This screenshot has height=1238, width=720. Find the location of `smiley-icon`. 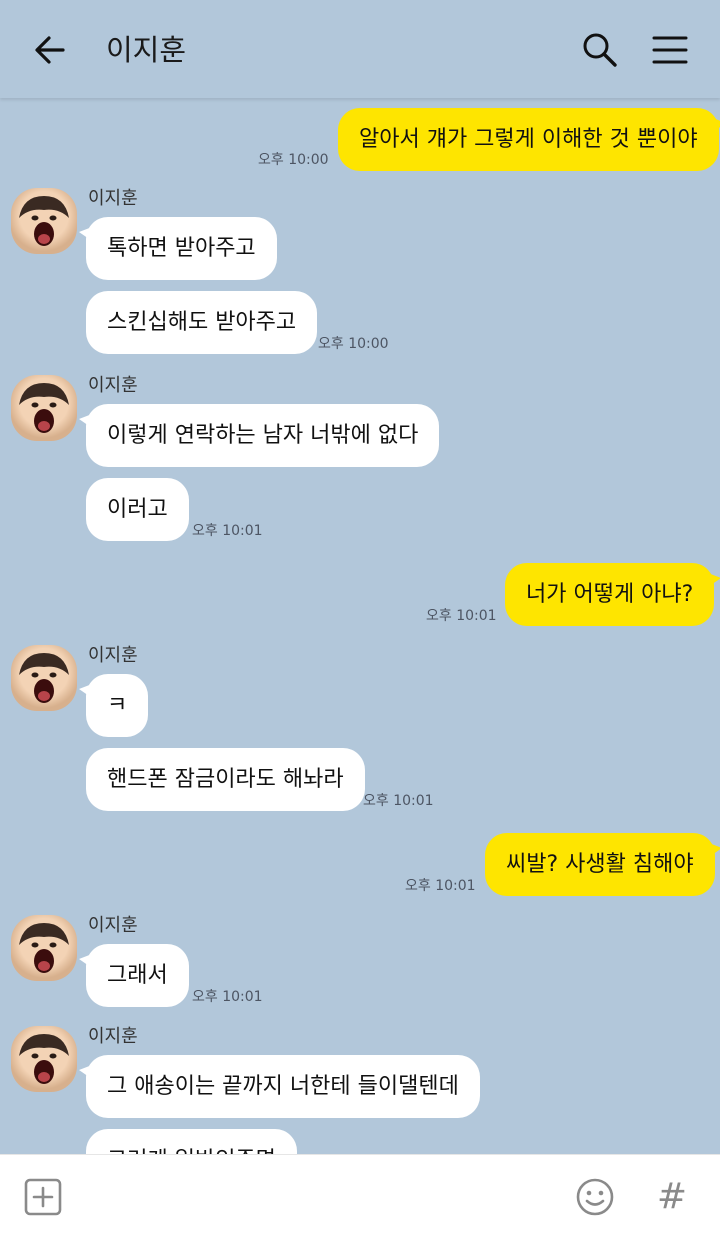

smiley-icon is located at coordinates (595, 1197).